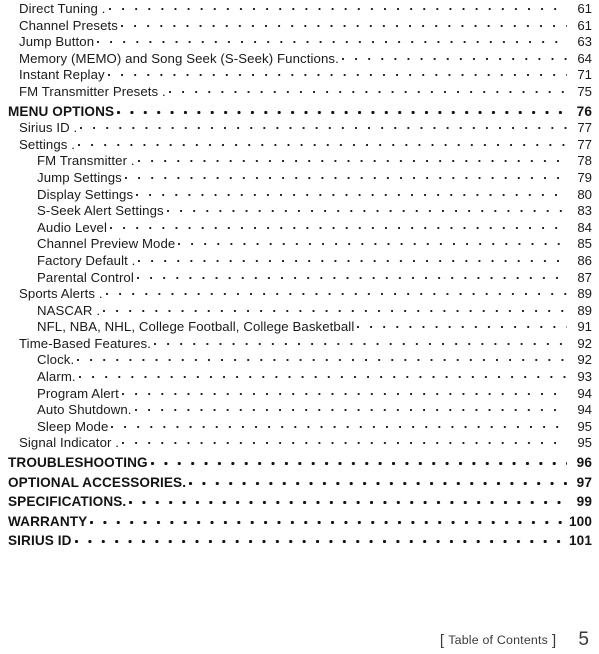 The width and height of the screenshot is (599, 654). Describe the element at coordinates (100, 211) in the screenshot. I see `toc-entry-title: S-Seek Alert Settings` at that location.